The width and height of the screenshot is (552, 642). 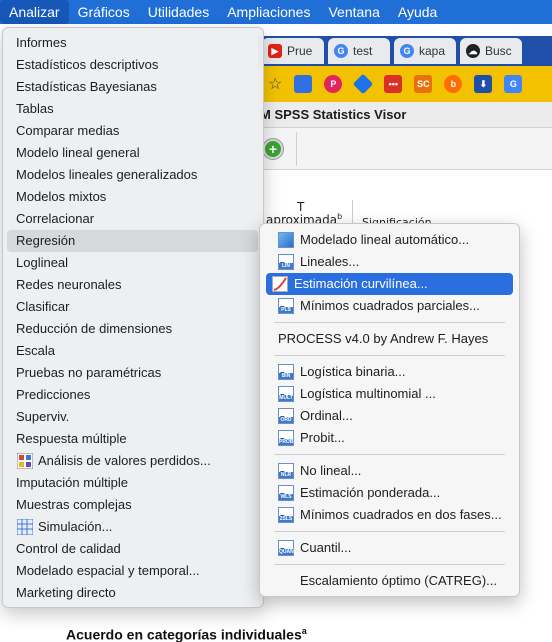 I want to click on menu-analizar: Analizar, so click(x=34, y=12).